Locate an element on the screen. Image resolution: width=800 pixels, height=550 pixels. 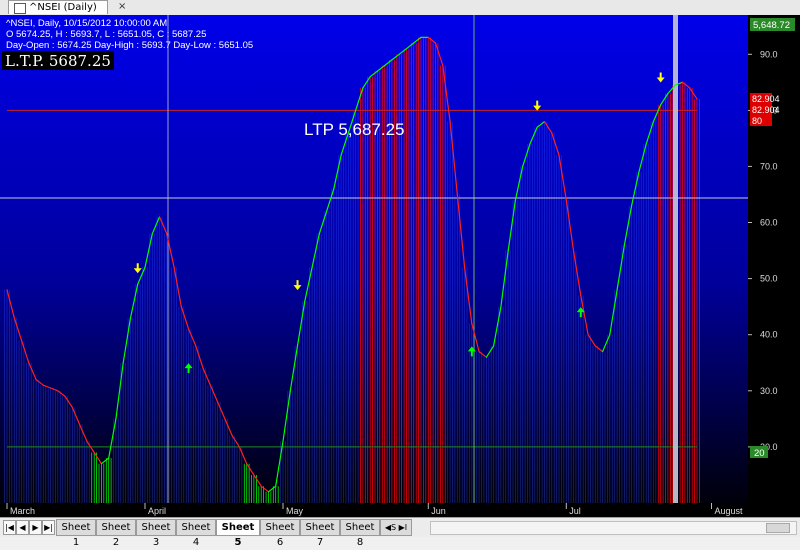
ltp-overlay-text: LTP 5,687.25 is located at coordinates (354, 129).